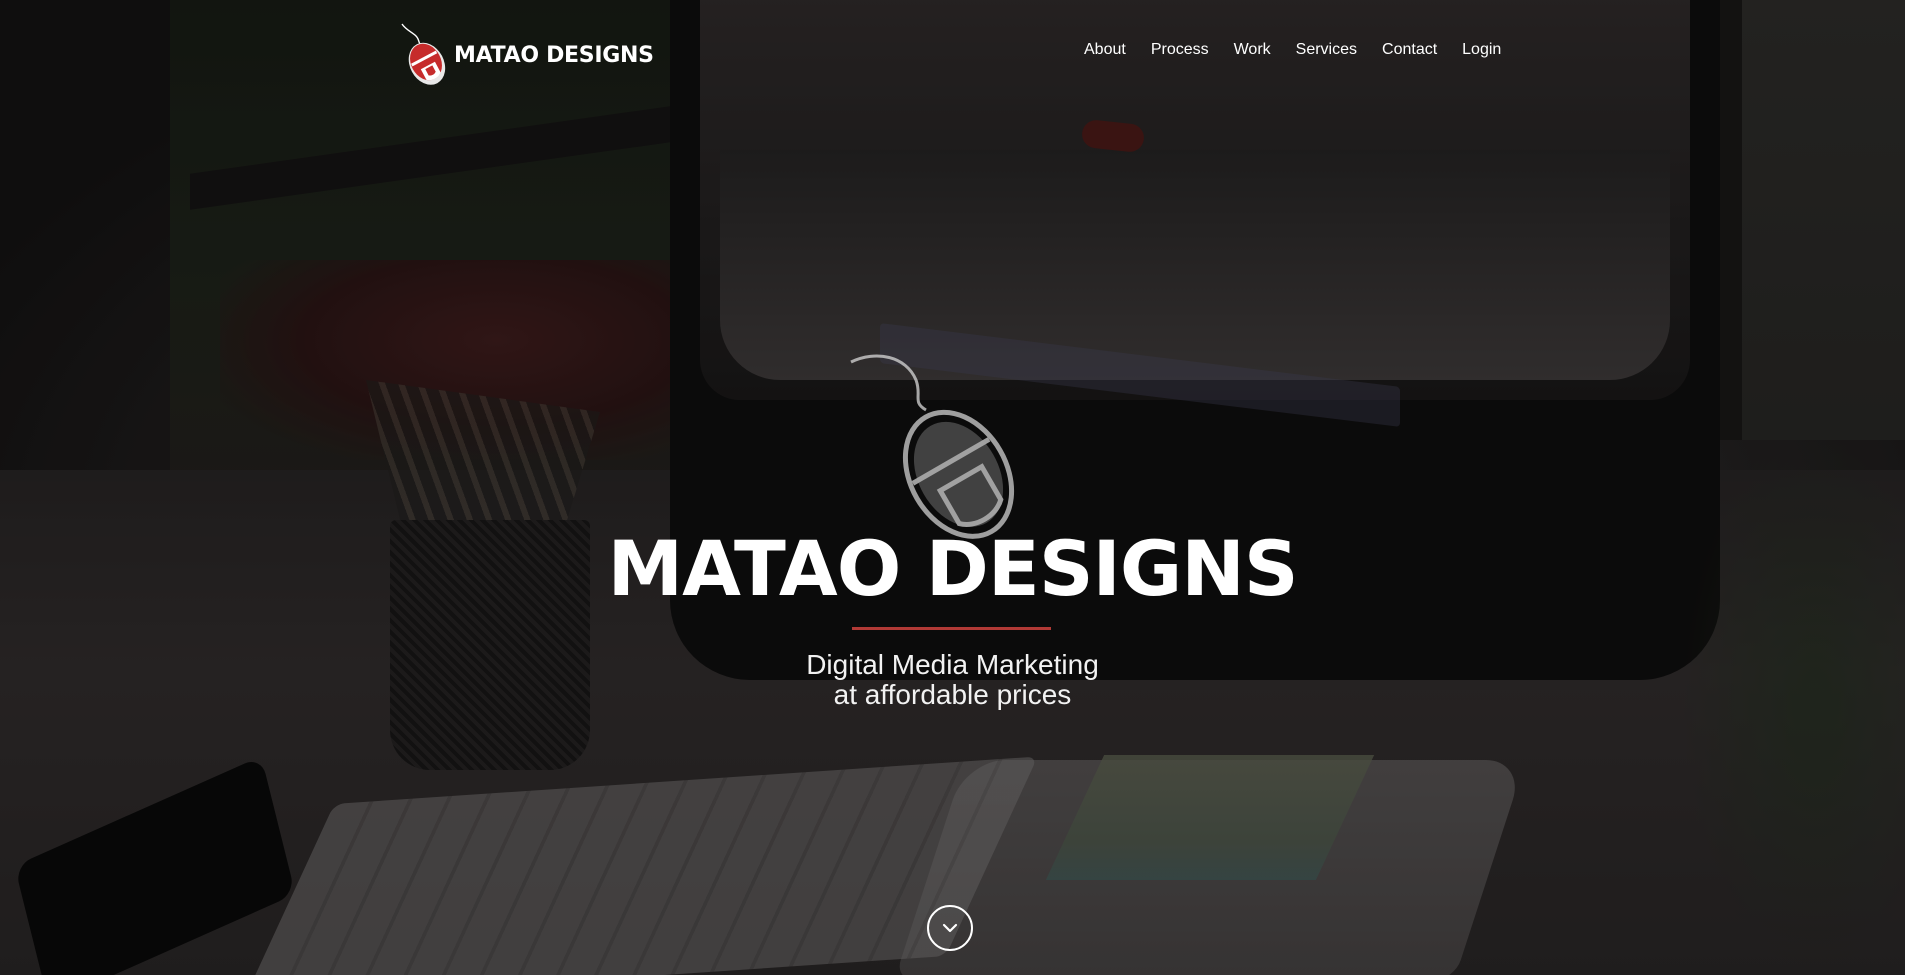 This screenshot has height=975, width=1905. I want to click on scroll-down-button, so click(950, 928).